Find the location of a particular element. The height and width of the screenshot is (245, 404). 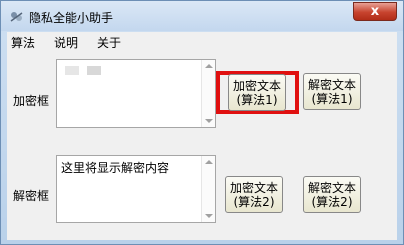

encrypt-scrollbar is located at coordinates (208, 93).